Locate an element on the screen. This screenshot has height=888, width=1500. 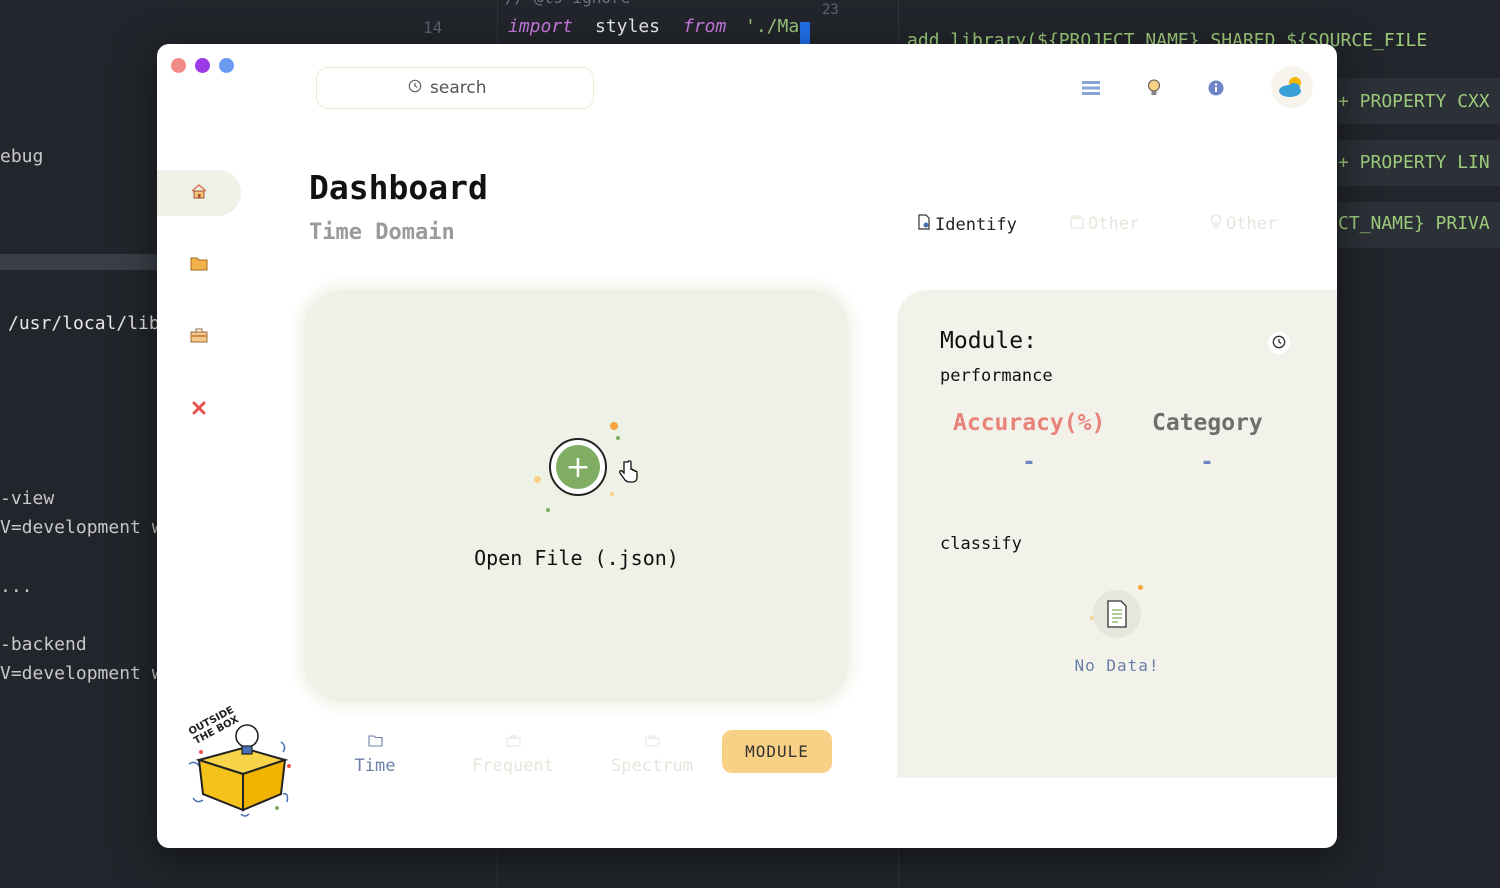
text-cursor is located at coordinates (805, 33).